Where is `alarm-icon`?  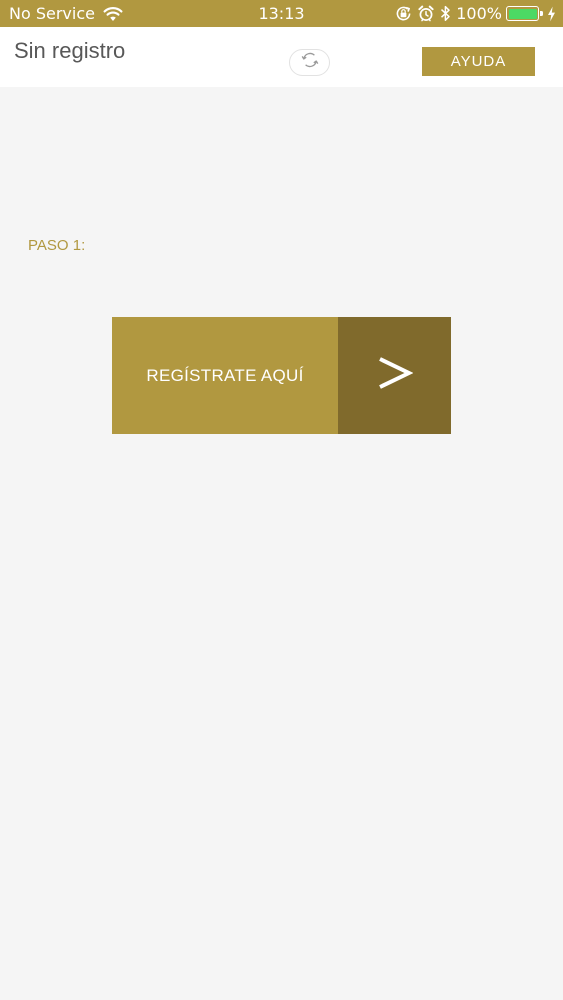 alarm-icon is located at coordinates (426, 13).